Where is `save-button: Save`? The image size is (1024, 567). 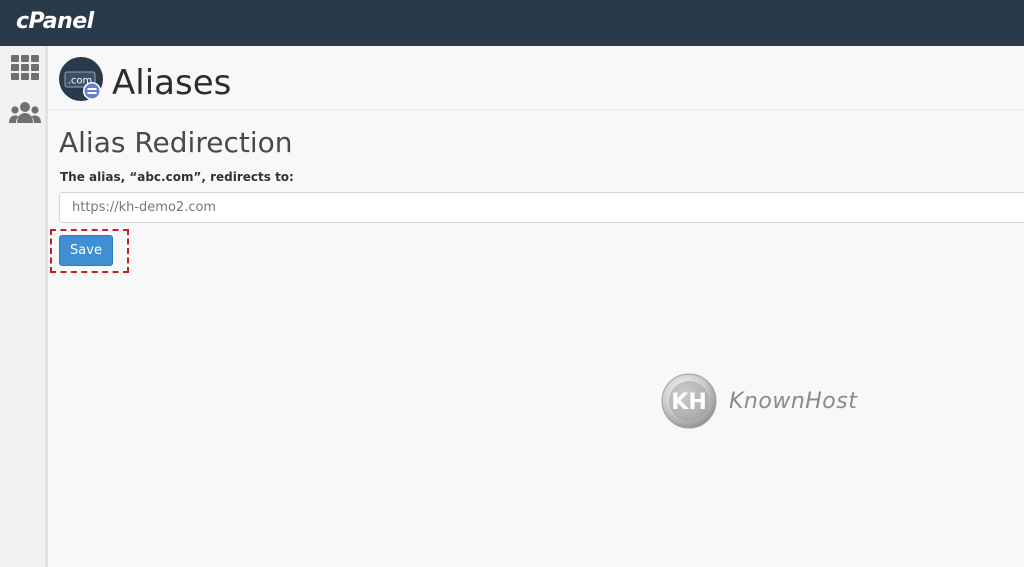 save-button: Save is located at coordinates (86, 250).